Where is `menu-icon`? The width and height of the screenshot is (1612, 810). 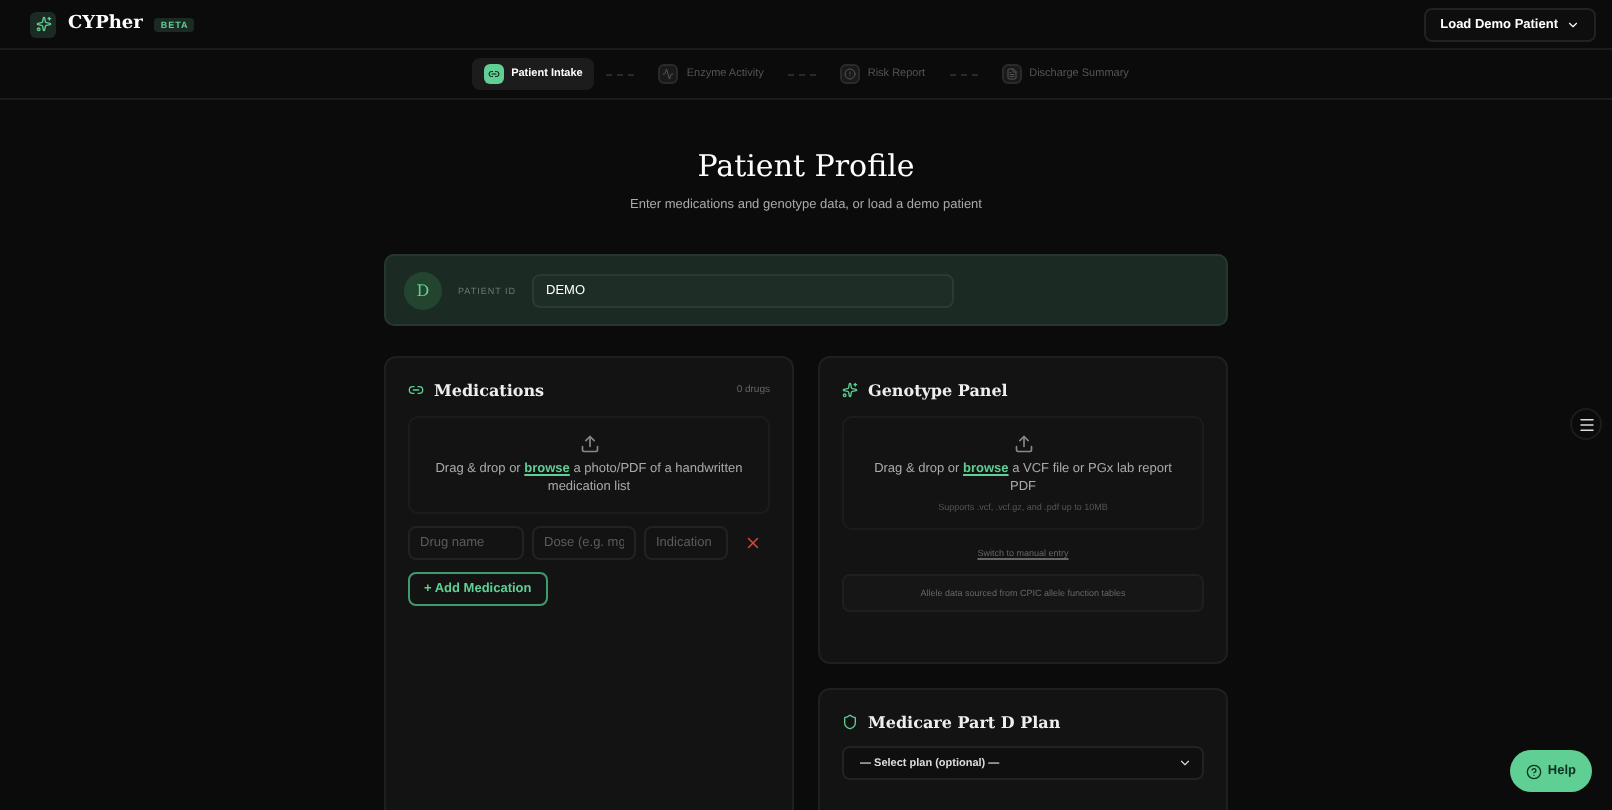
menu-icon is located at coordinates (1586, 424).